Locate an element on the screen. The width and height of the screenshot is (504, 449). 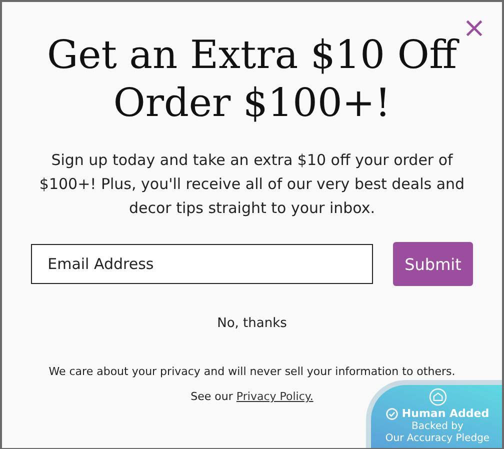
privacy-note: We care about your privacy and will never sell your information to others. is located at coordinates (252, 371).